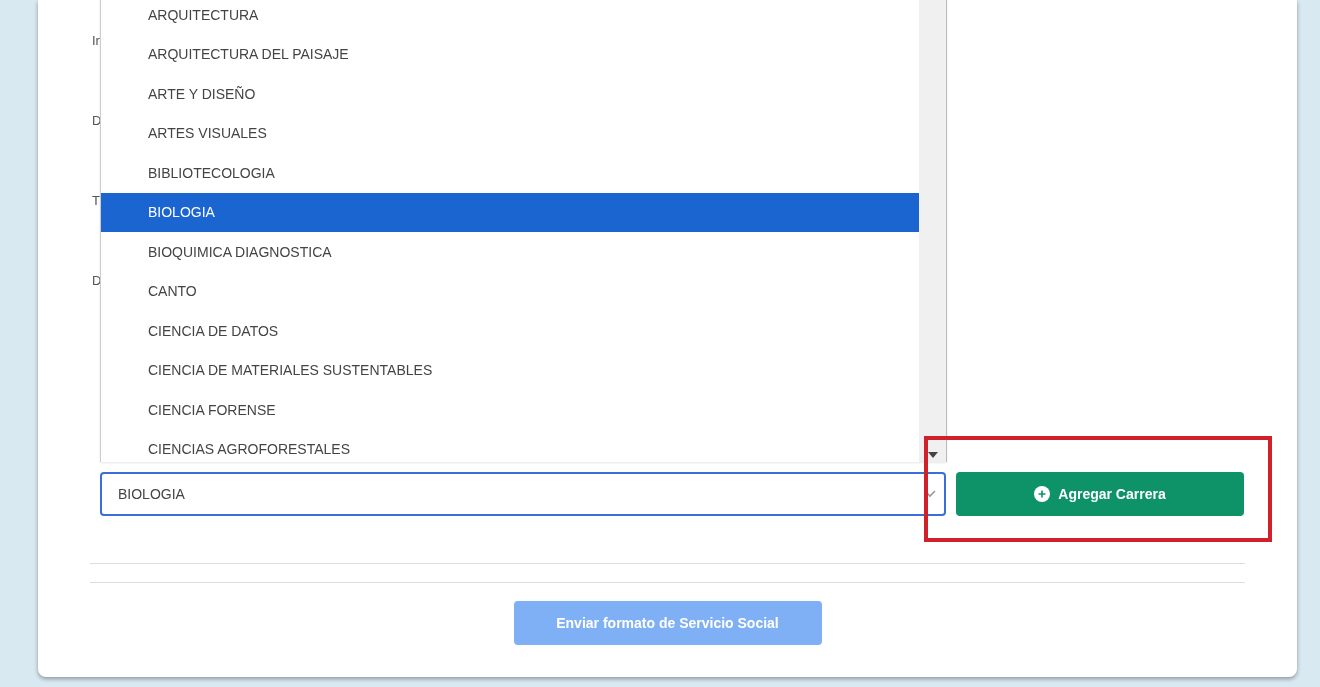 This screenshot has height=687, width=1320. I want to click on field-label: Ir, so click(96, 40).